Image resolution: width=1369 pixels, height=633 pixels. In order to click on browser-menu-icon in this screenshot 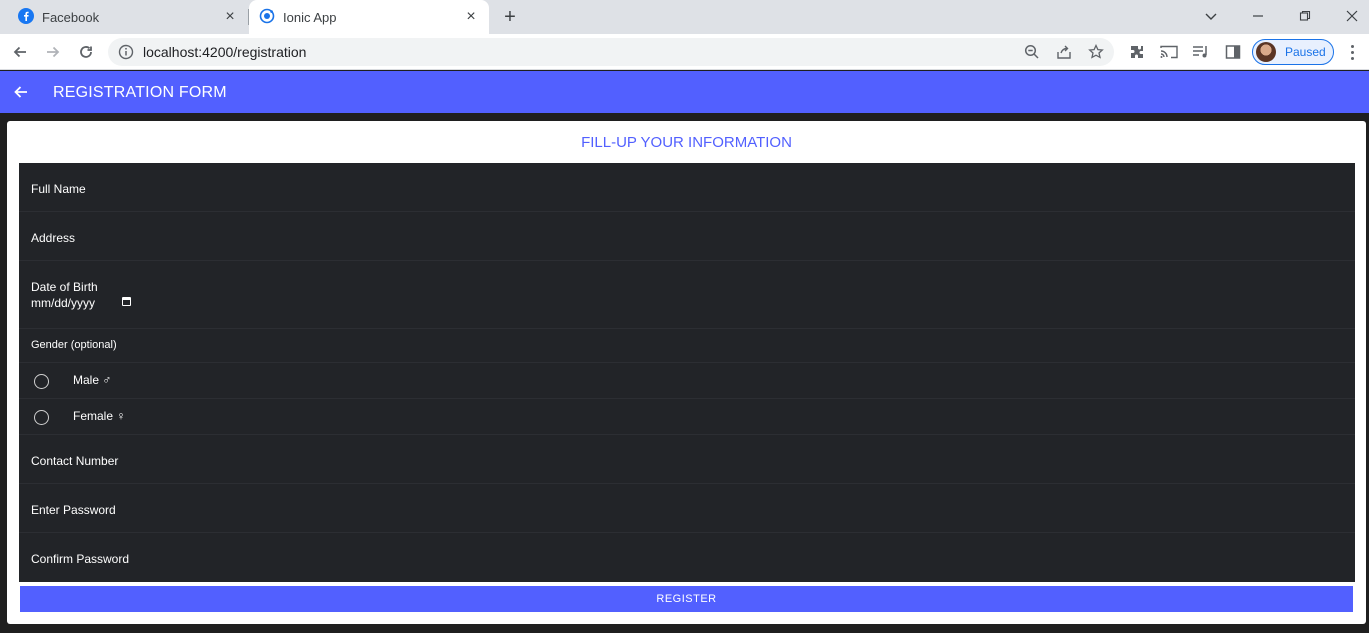, I will do `click(1352, 52)`.